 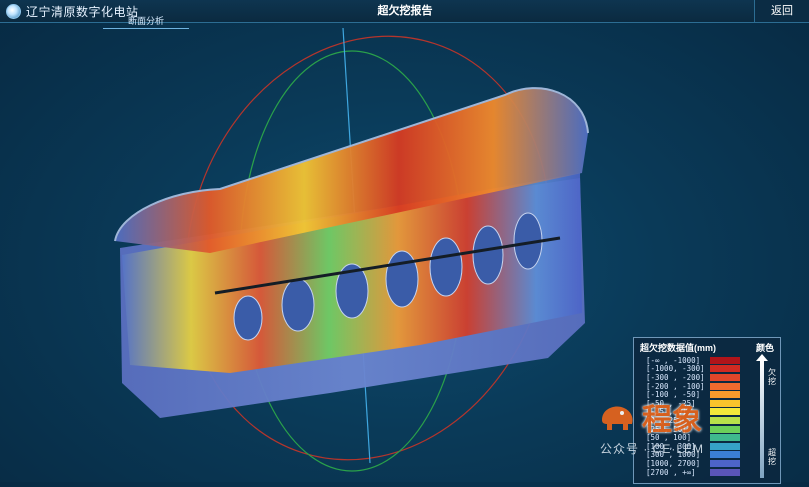 I want to click on legend-title: 超欠挖数据值(mm), so click(x=678, y=348).